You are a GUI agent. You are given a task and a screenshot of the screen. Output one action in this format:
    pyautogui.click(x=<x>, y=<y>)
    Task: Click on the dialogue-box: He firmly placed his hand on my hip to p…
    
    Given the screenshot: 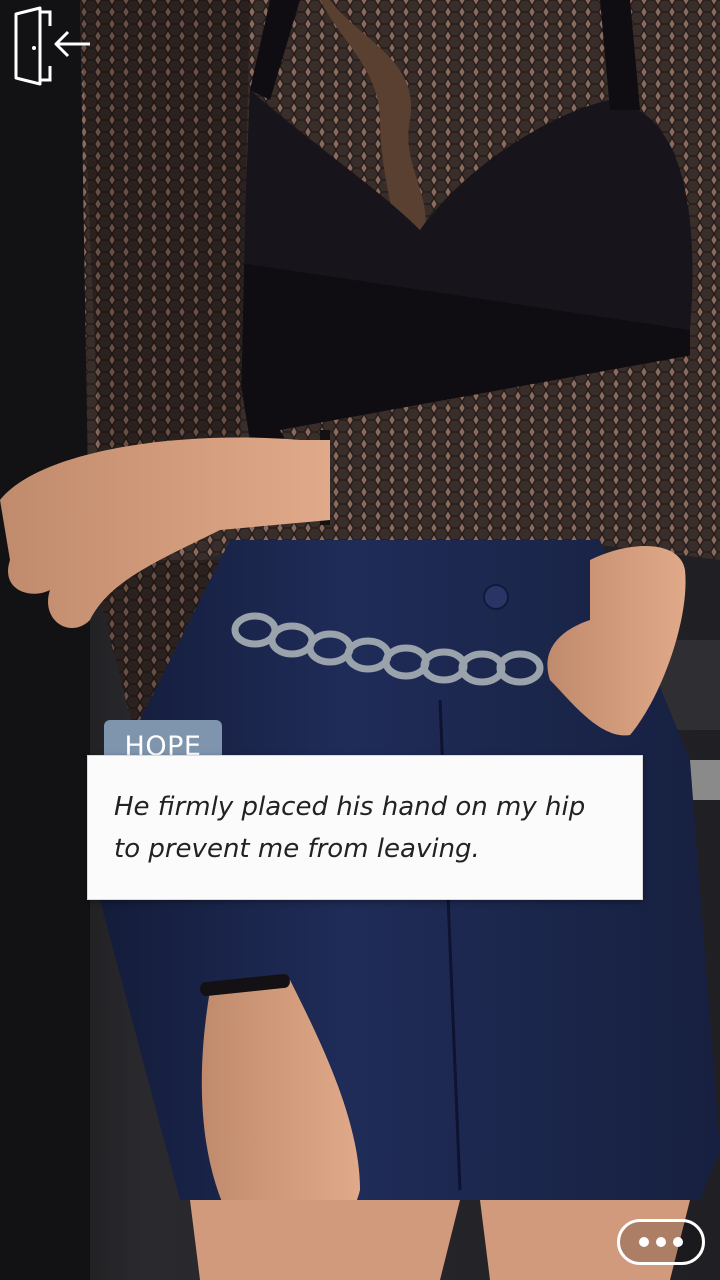 What is the action you would take?
    pyautogui.click(x=365, y=827)
    